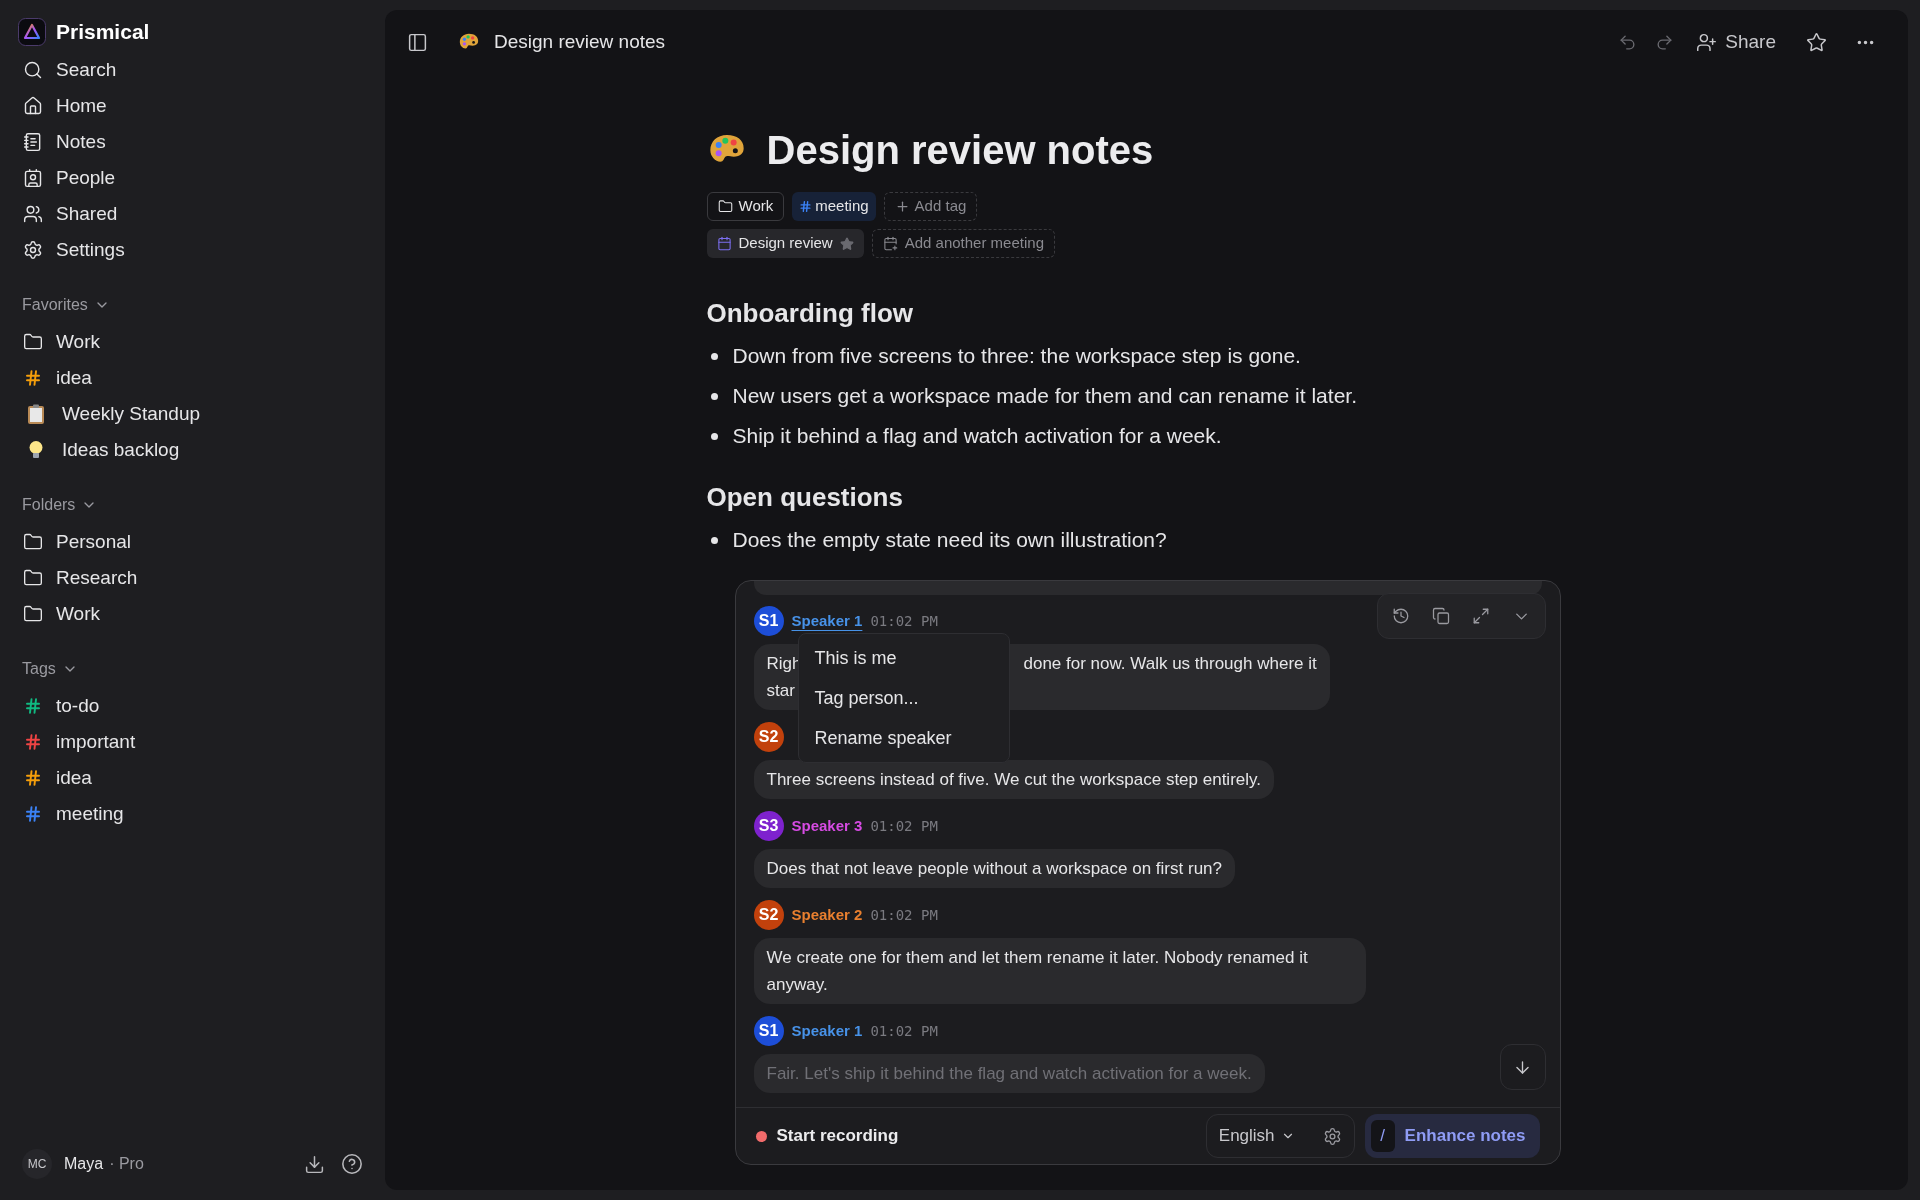 The image size is (1920, 1200). I want to click on bullet-text: Down from five screens to three: the workspace step is gone., so click(1016, 356).